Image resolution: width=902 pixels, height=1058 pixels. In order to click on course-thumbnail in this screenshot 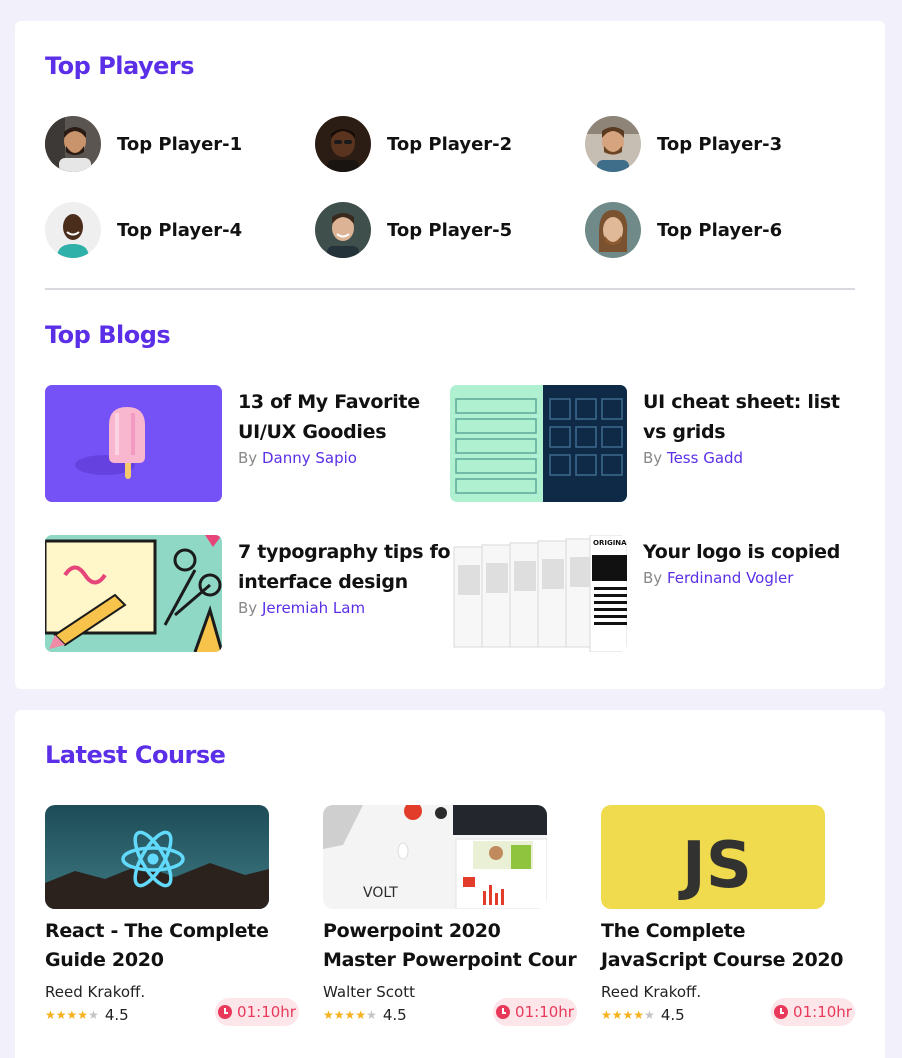, I will do `click(157, 857)`.